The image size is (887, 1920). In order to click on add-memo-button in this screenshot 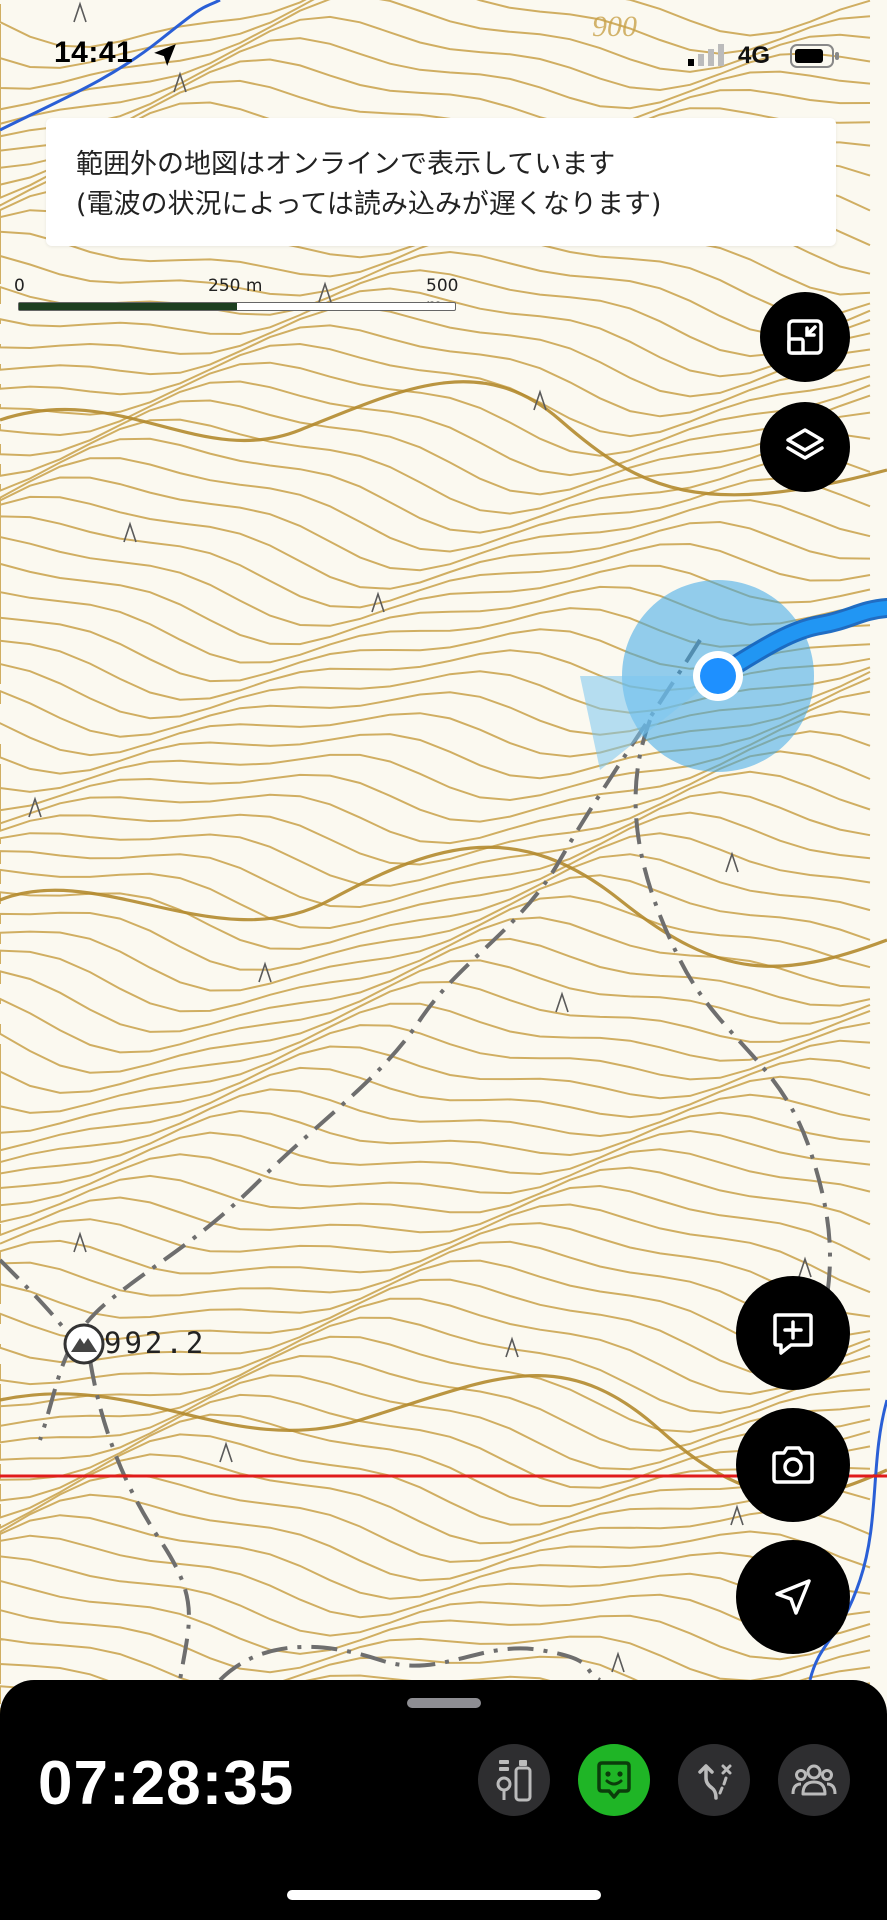, I will do `click(793, 1333)`.